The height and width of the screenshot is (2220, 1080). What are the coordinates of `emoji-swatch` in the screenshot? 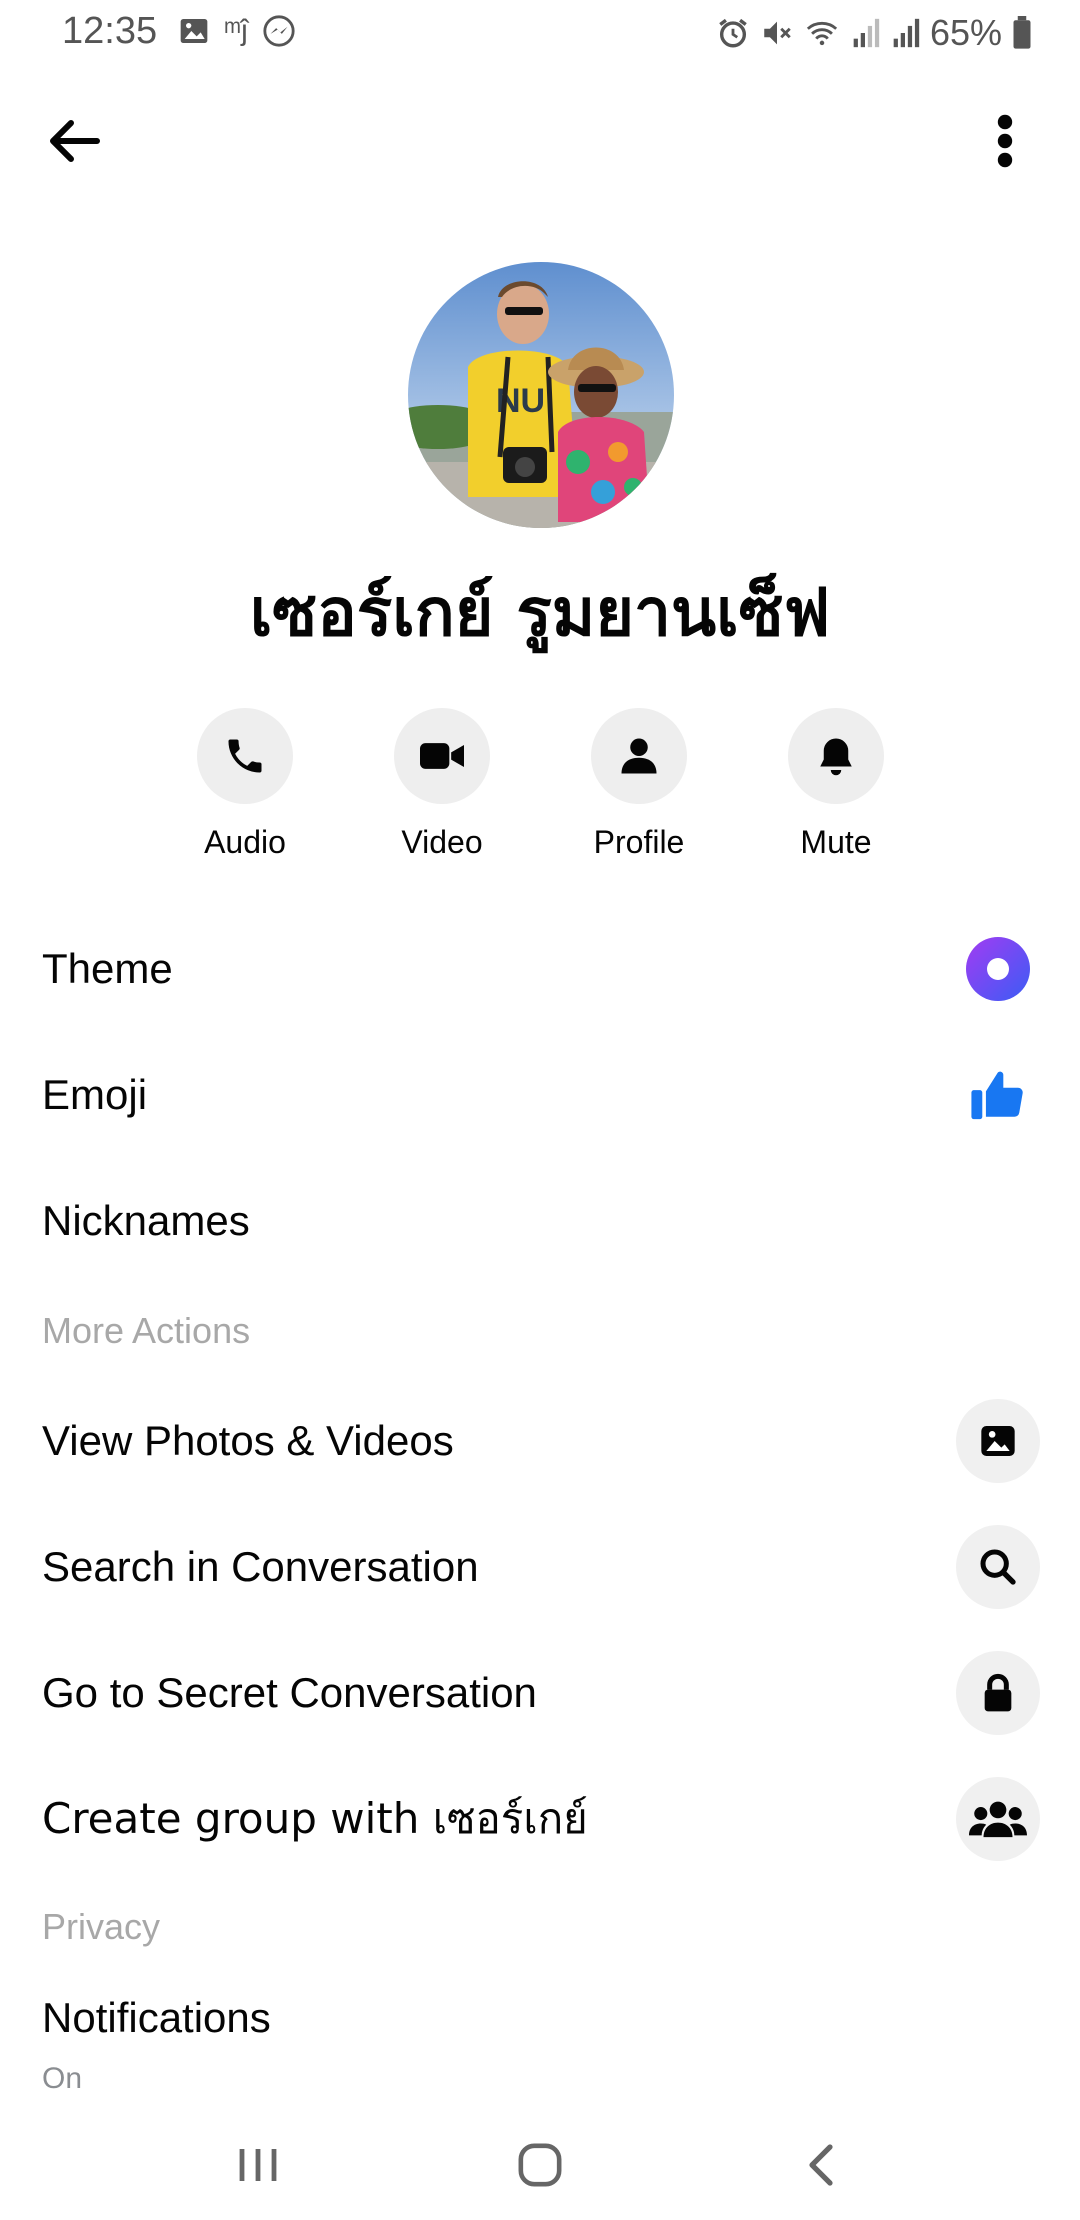 It's located at (998, 1095).